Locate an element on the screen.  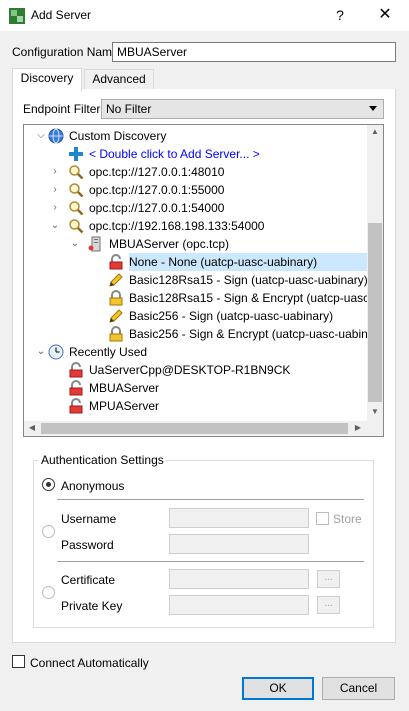
connect-automatically-label: Connect Automatically is located at coordinates (89, 663).